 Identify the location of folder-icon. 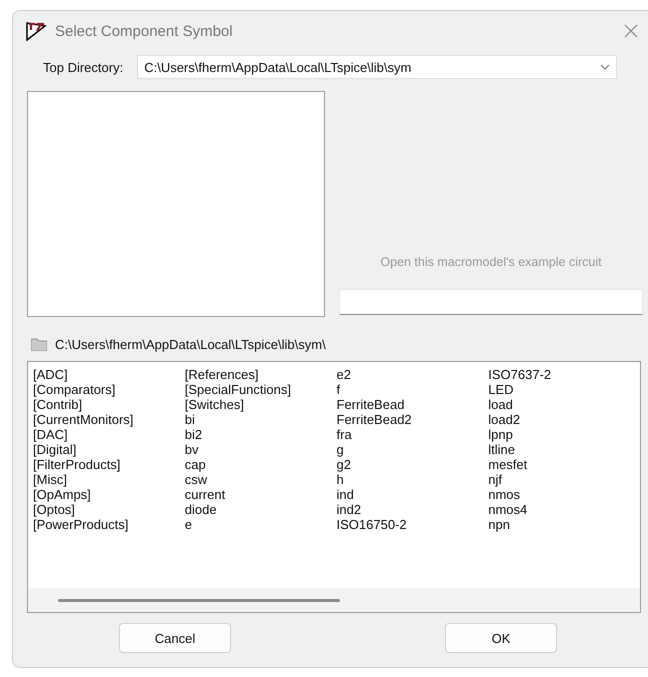
(39, 344).